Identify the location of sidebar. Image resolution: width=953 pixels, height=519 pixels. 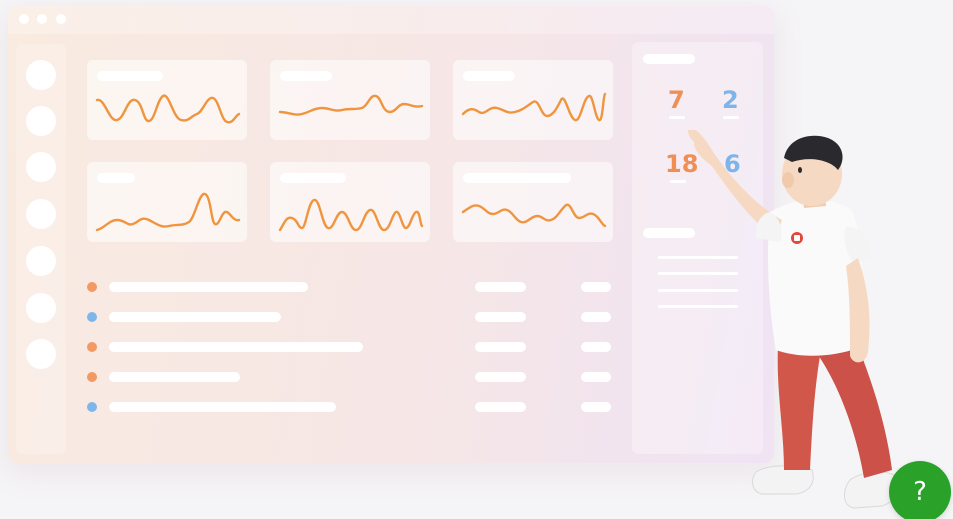
(41, 249).